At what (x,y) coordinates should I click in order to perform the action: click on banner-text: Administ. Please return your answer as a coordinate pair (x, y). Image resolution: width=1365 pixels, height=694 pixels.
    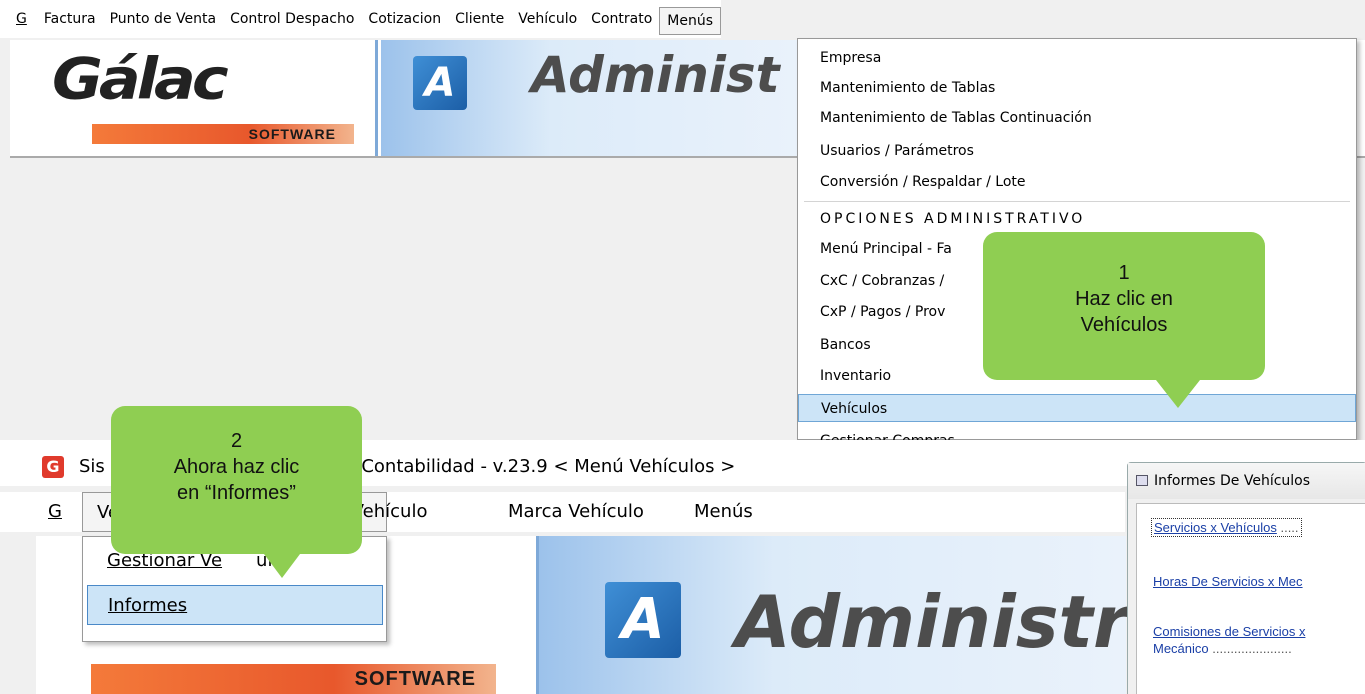
    Looking at the image, I should click on (655, 75).